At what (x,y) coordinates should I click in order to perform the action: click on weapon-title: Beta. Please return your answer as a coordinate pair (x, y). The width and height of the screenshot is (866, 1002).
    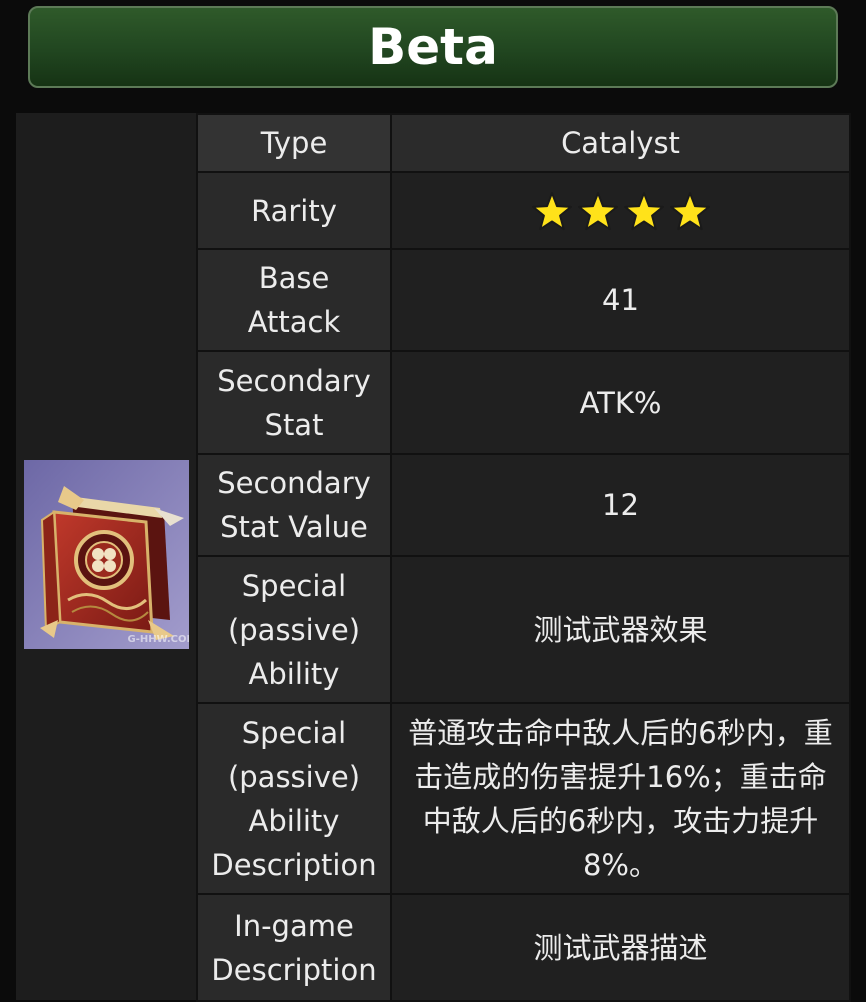
    Looking at the image, I should click on (433, 47).